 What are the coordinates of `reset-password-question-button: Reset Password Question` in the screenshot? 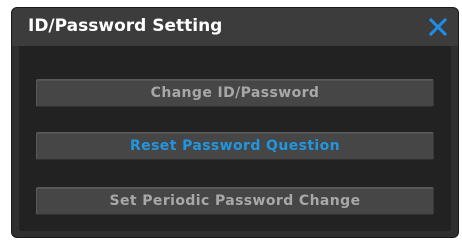 It's located at (235, 146).